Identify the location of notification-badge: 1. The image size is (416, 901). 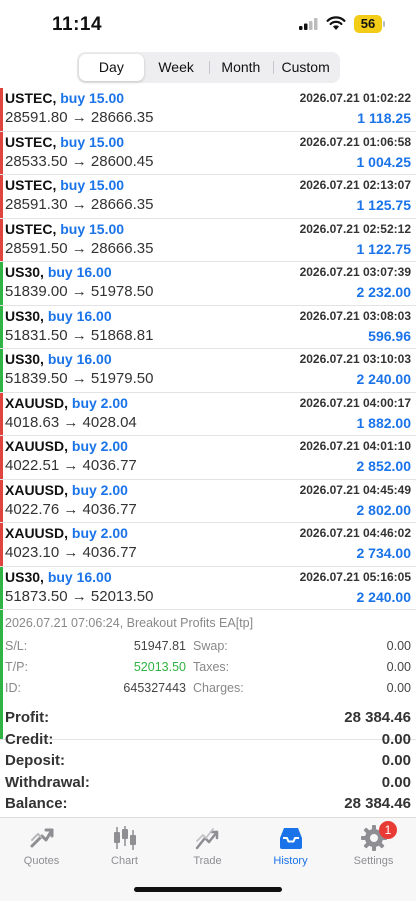
(388, 830).